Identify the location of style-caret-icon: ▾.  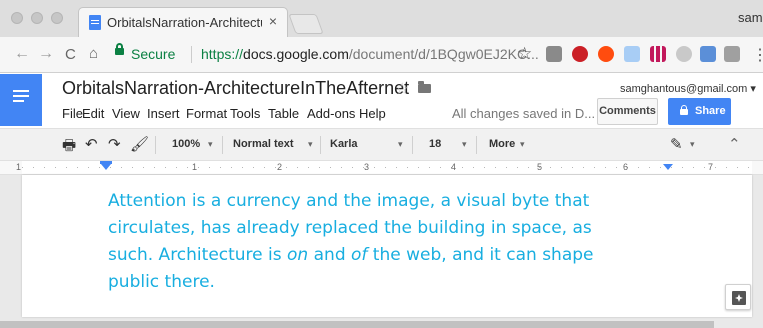
(310, 144).